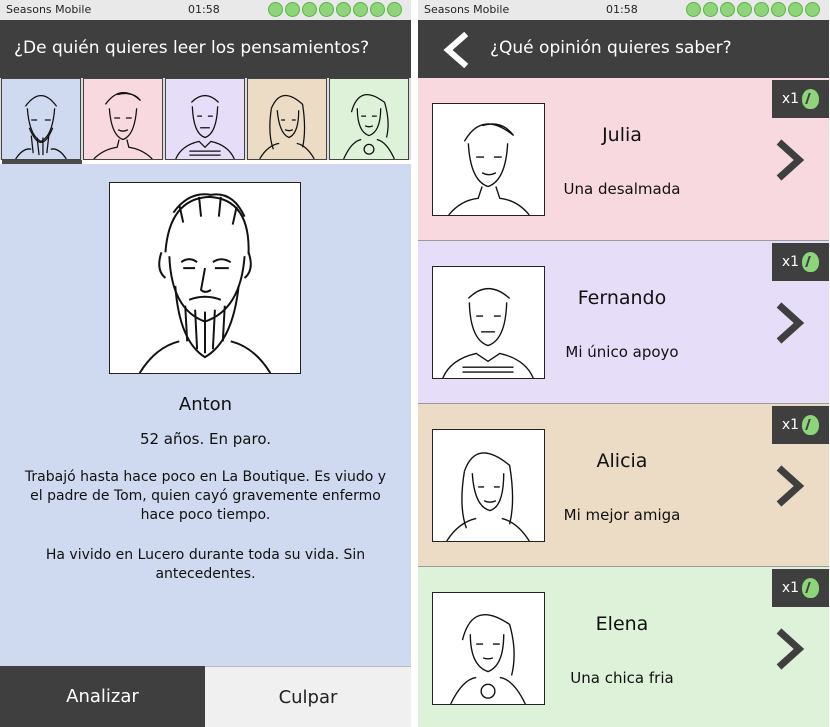  What do you see at coordinates (622, 352) in the screenshot?
I see `character-opinion: Mi único apoyo` at bounding box center [622, 352].